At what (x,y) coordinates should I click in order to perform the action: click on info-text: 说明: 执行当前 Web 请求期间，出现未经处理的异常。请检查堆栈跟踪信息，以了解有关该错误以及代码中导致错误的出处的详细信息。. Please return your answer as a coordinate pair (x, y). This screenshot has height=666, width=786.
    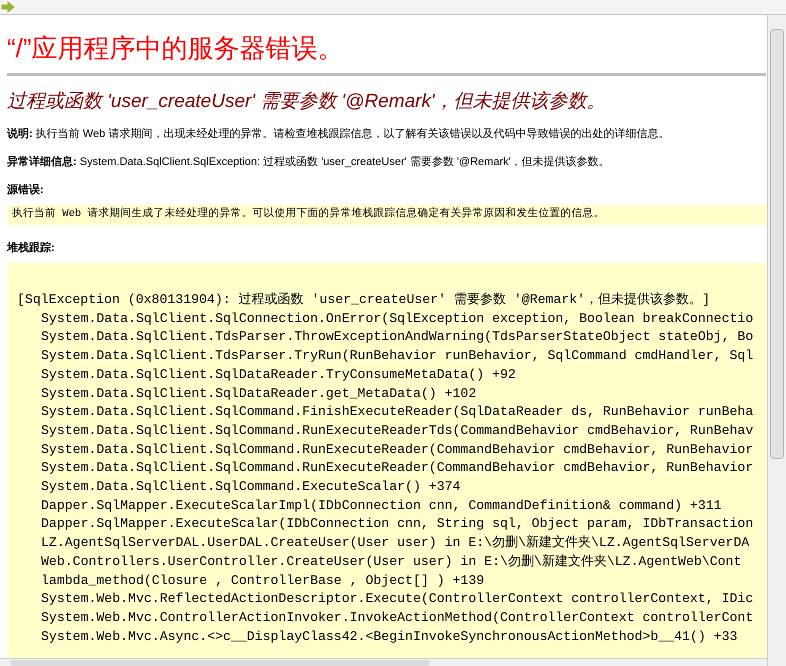
    Looking at the image, I should click on (338, 134).